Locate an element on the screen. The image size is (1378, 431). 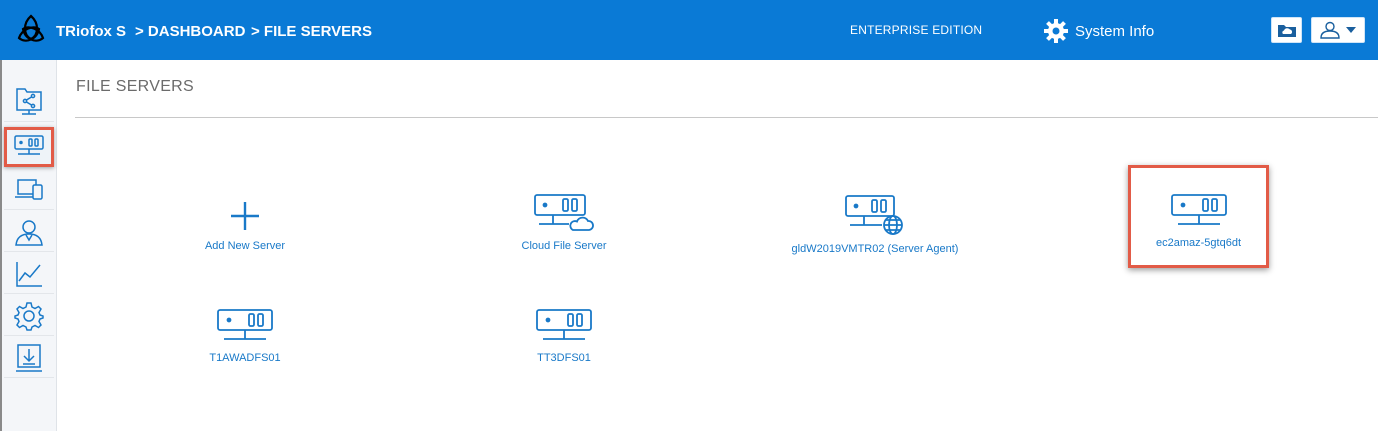
tile-label: ec2amaz-5gtq6dt is located at coordinates (1198, 242).